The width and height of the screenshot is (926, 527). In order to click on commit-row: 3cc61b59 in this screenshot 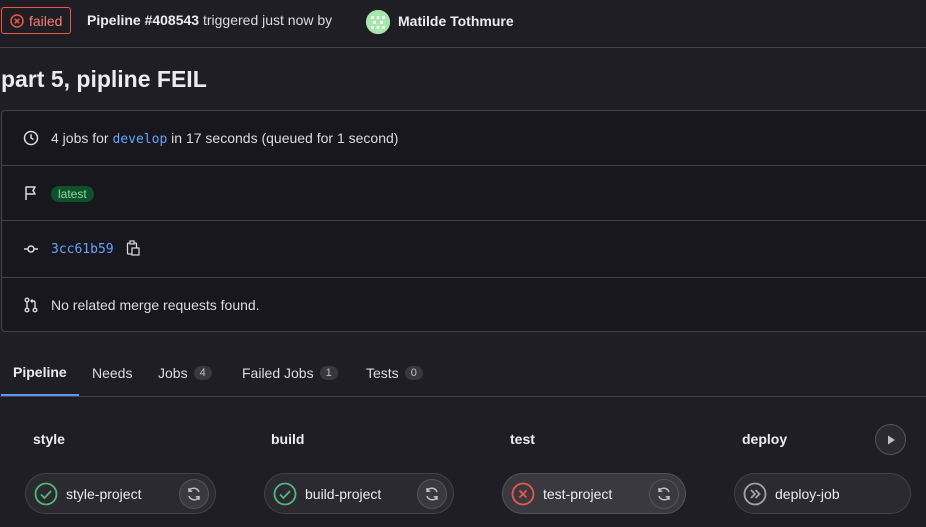, I will do `click(464, 249)`.